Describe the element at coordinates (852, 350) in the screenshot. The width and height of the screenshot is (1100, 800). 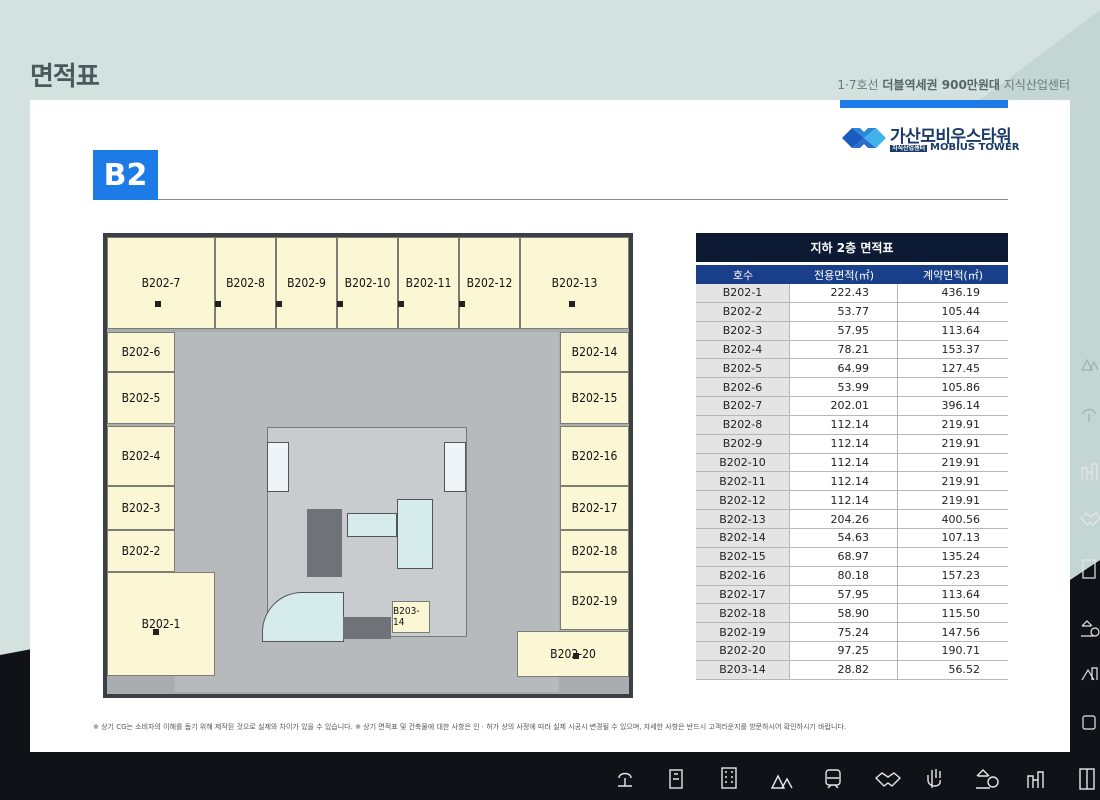
I see `table-row: B202-4 78.21 153.37` at that location.